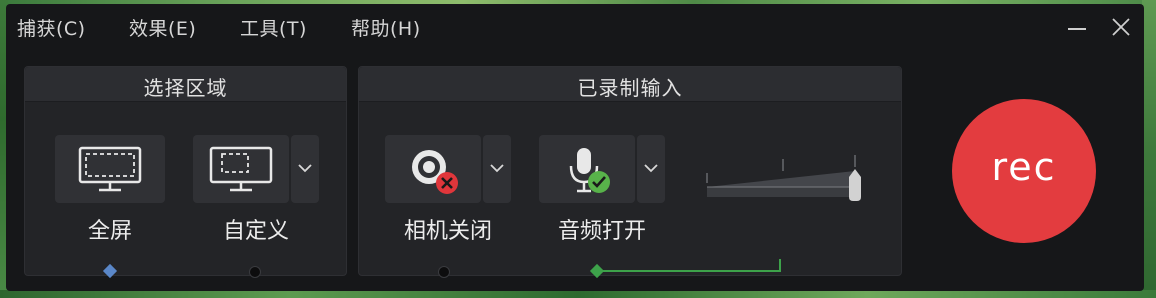  I want to click on audio-toggle-button, so click(587, 169).